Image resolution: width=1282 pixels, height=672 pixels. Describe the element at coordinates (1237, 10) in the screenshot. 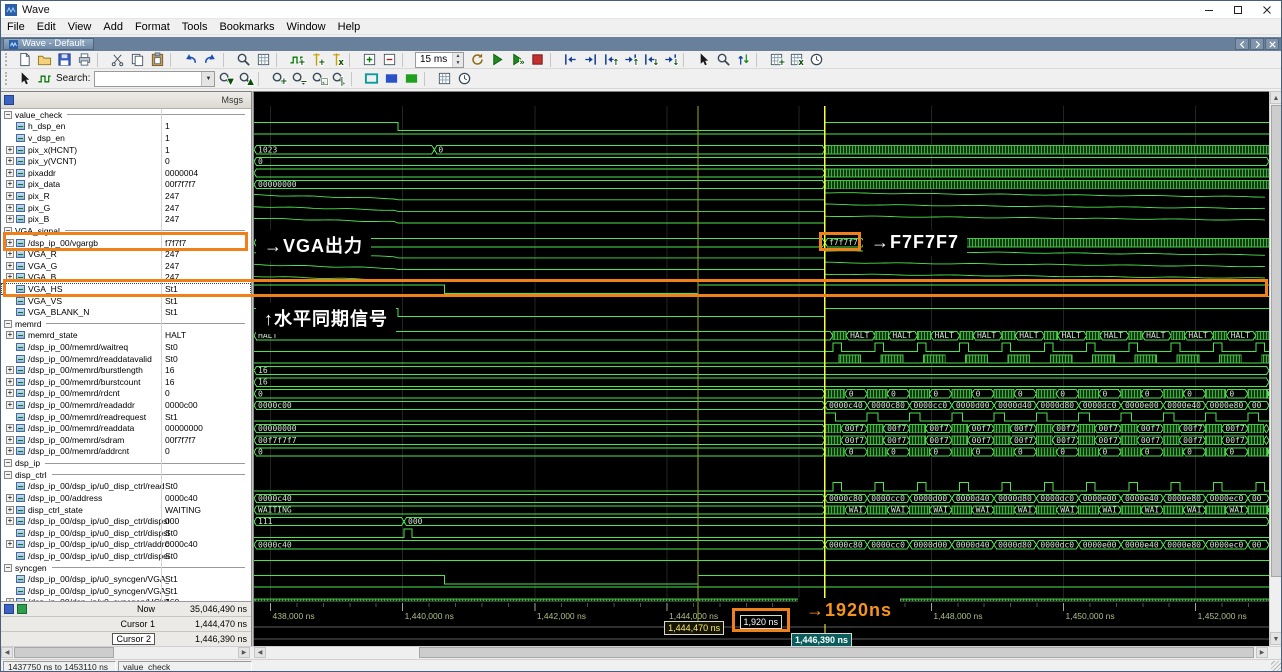

I see `maximize-button` at that location.